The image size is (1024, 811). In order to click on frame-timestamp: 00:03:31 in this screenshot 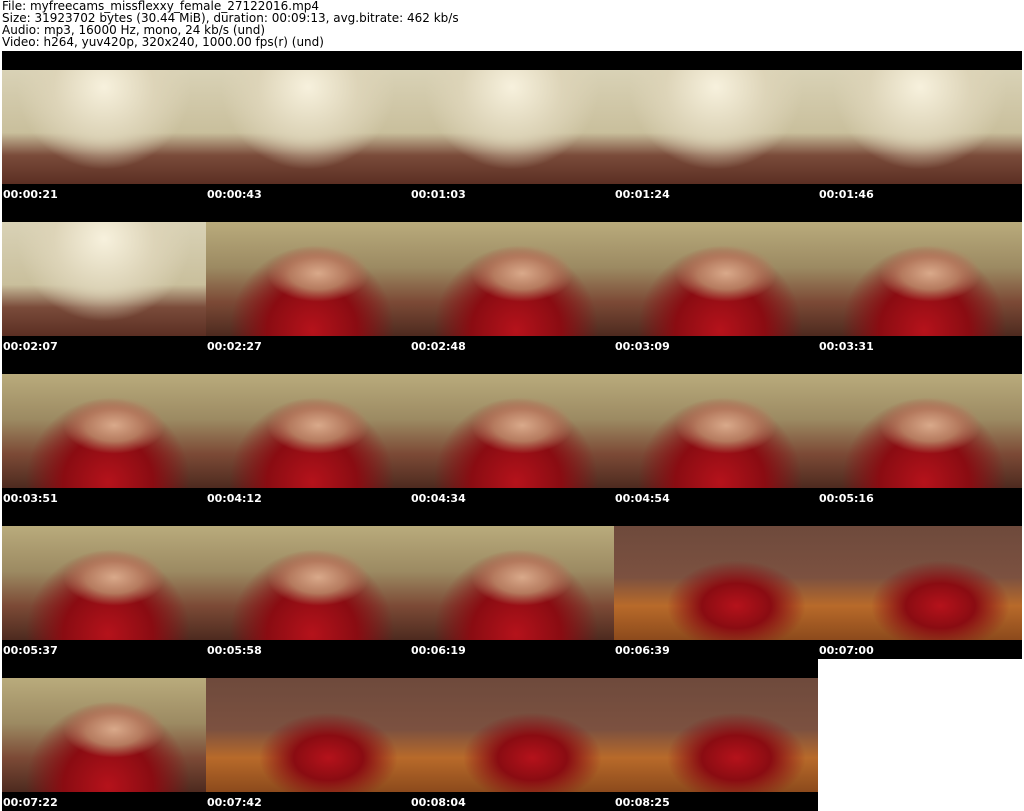, I will do `click(846, 346)`.